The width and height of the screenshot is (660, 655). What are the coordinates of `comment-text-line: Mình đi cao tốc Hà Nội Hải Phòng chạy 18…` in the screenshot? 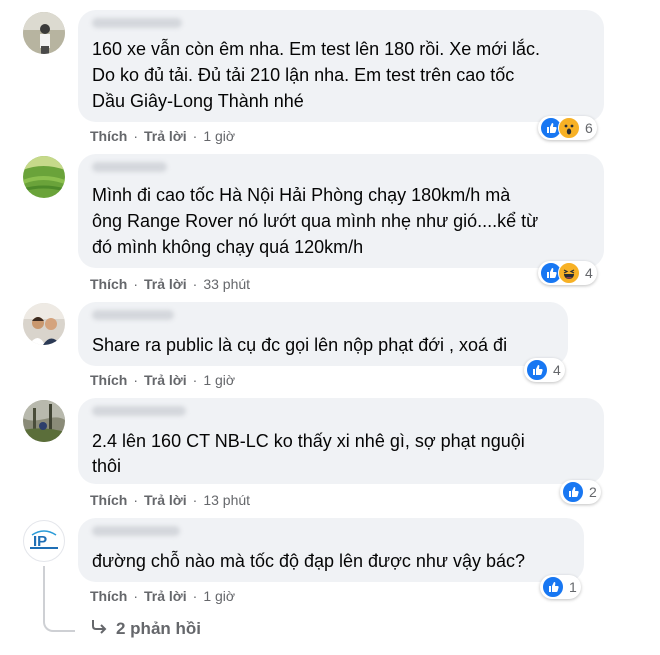 It's located at (301, 195).